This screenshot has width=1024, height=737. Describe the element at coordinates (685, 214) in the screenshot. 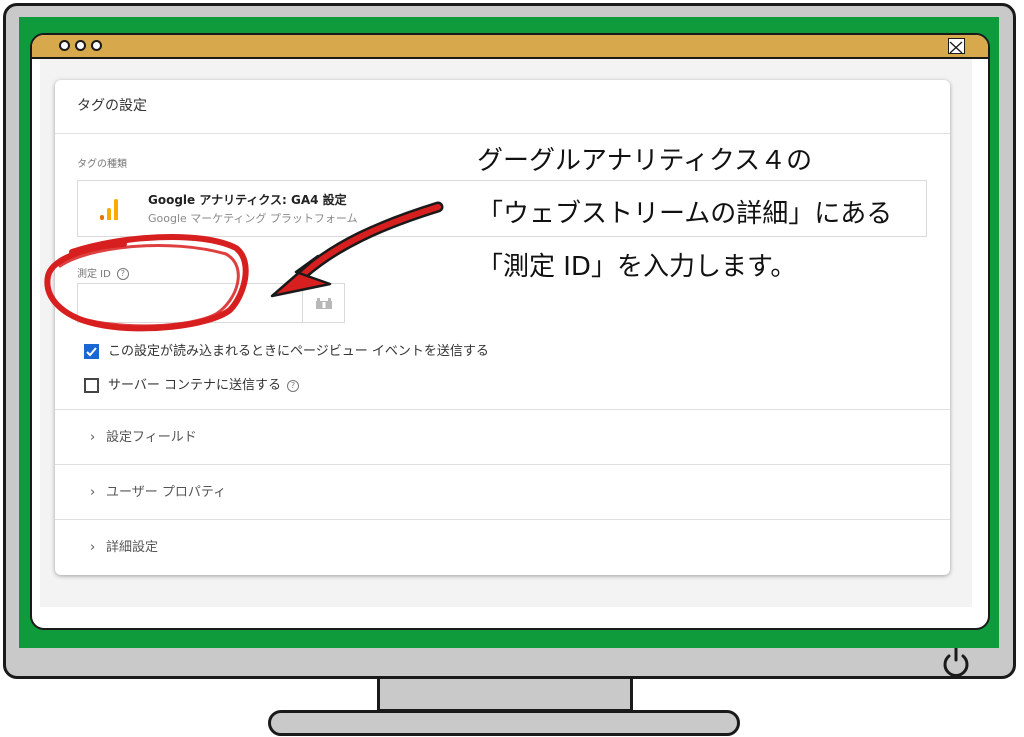

I see `annotation-line-2: 「ウェブストリームの詳細」にある` at that location.